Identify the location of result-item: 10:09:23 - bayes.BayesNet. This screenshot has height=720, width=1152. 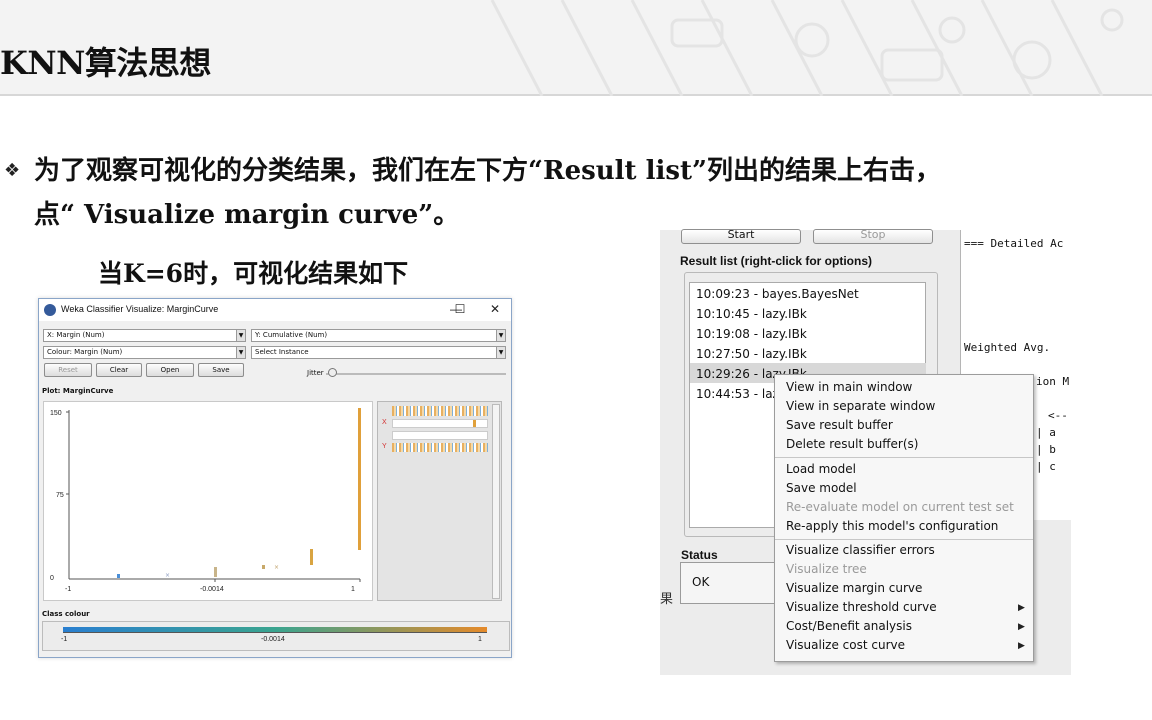
(777, 294).